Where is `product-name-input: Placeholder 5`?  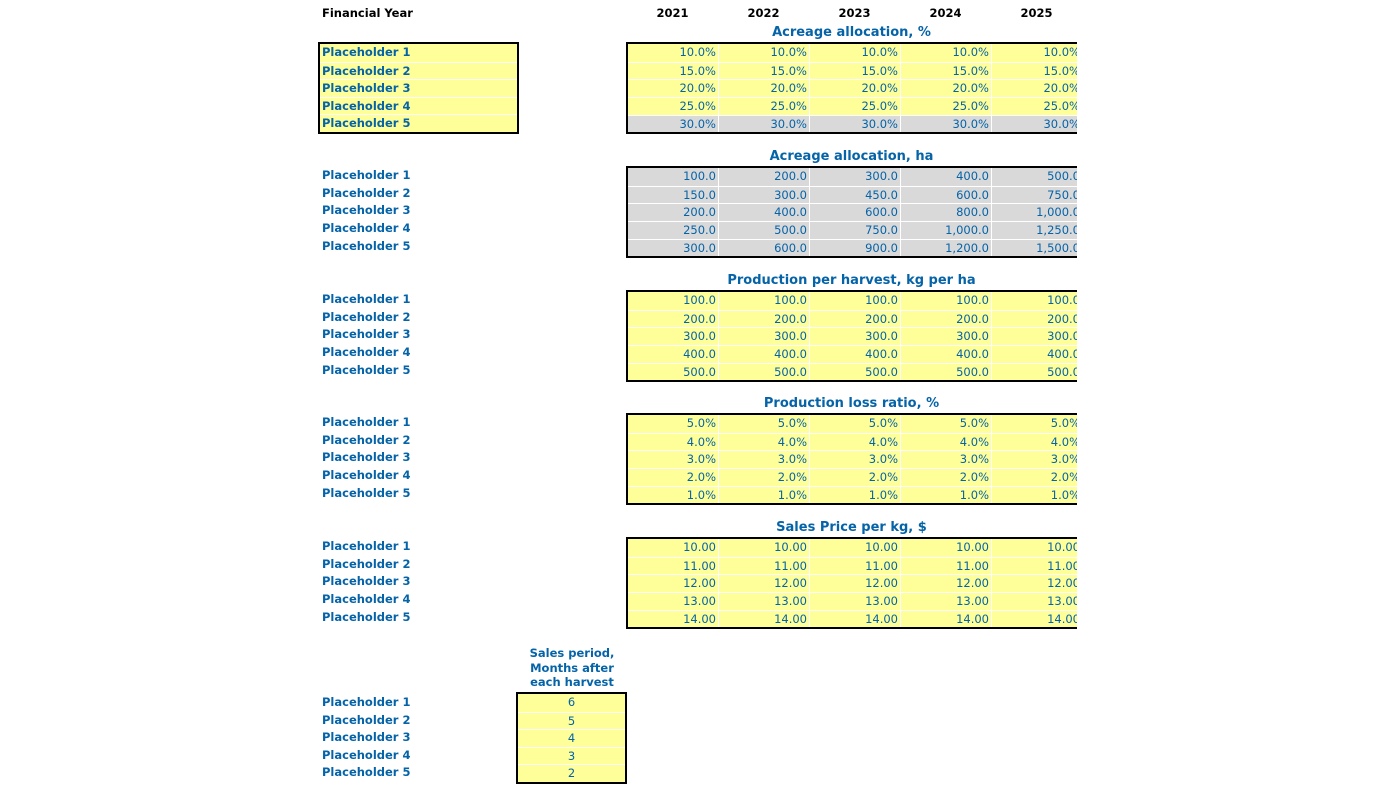 product-name-input: Placeholder 5 is located at coordinates (418, 123).